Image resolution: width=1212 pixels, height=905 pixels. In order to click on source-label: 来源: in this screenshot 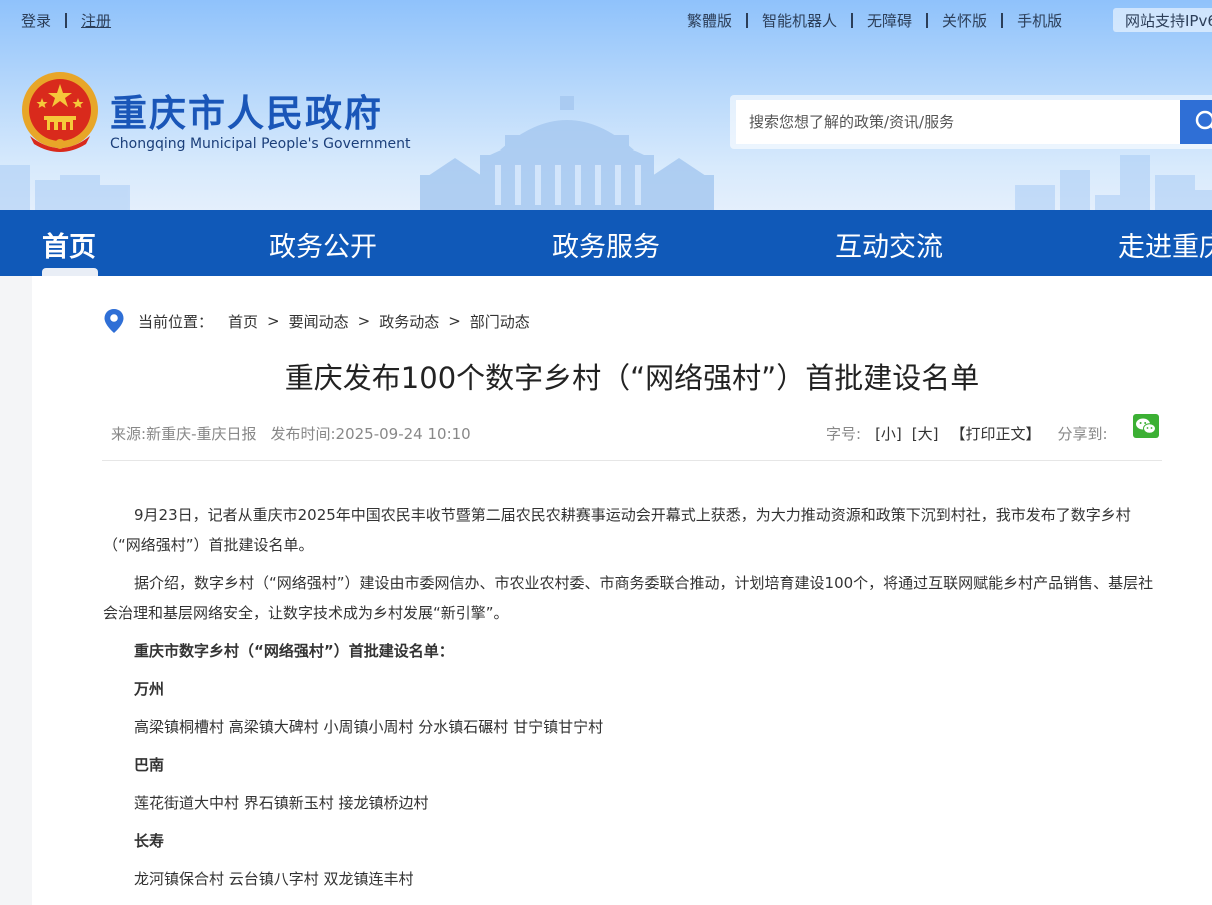, I will do `click(129, 434)`.